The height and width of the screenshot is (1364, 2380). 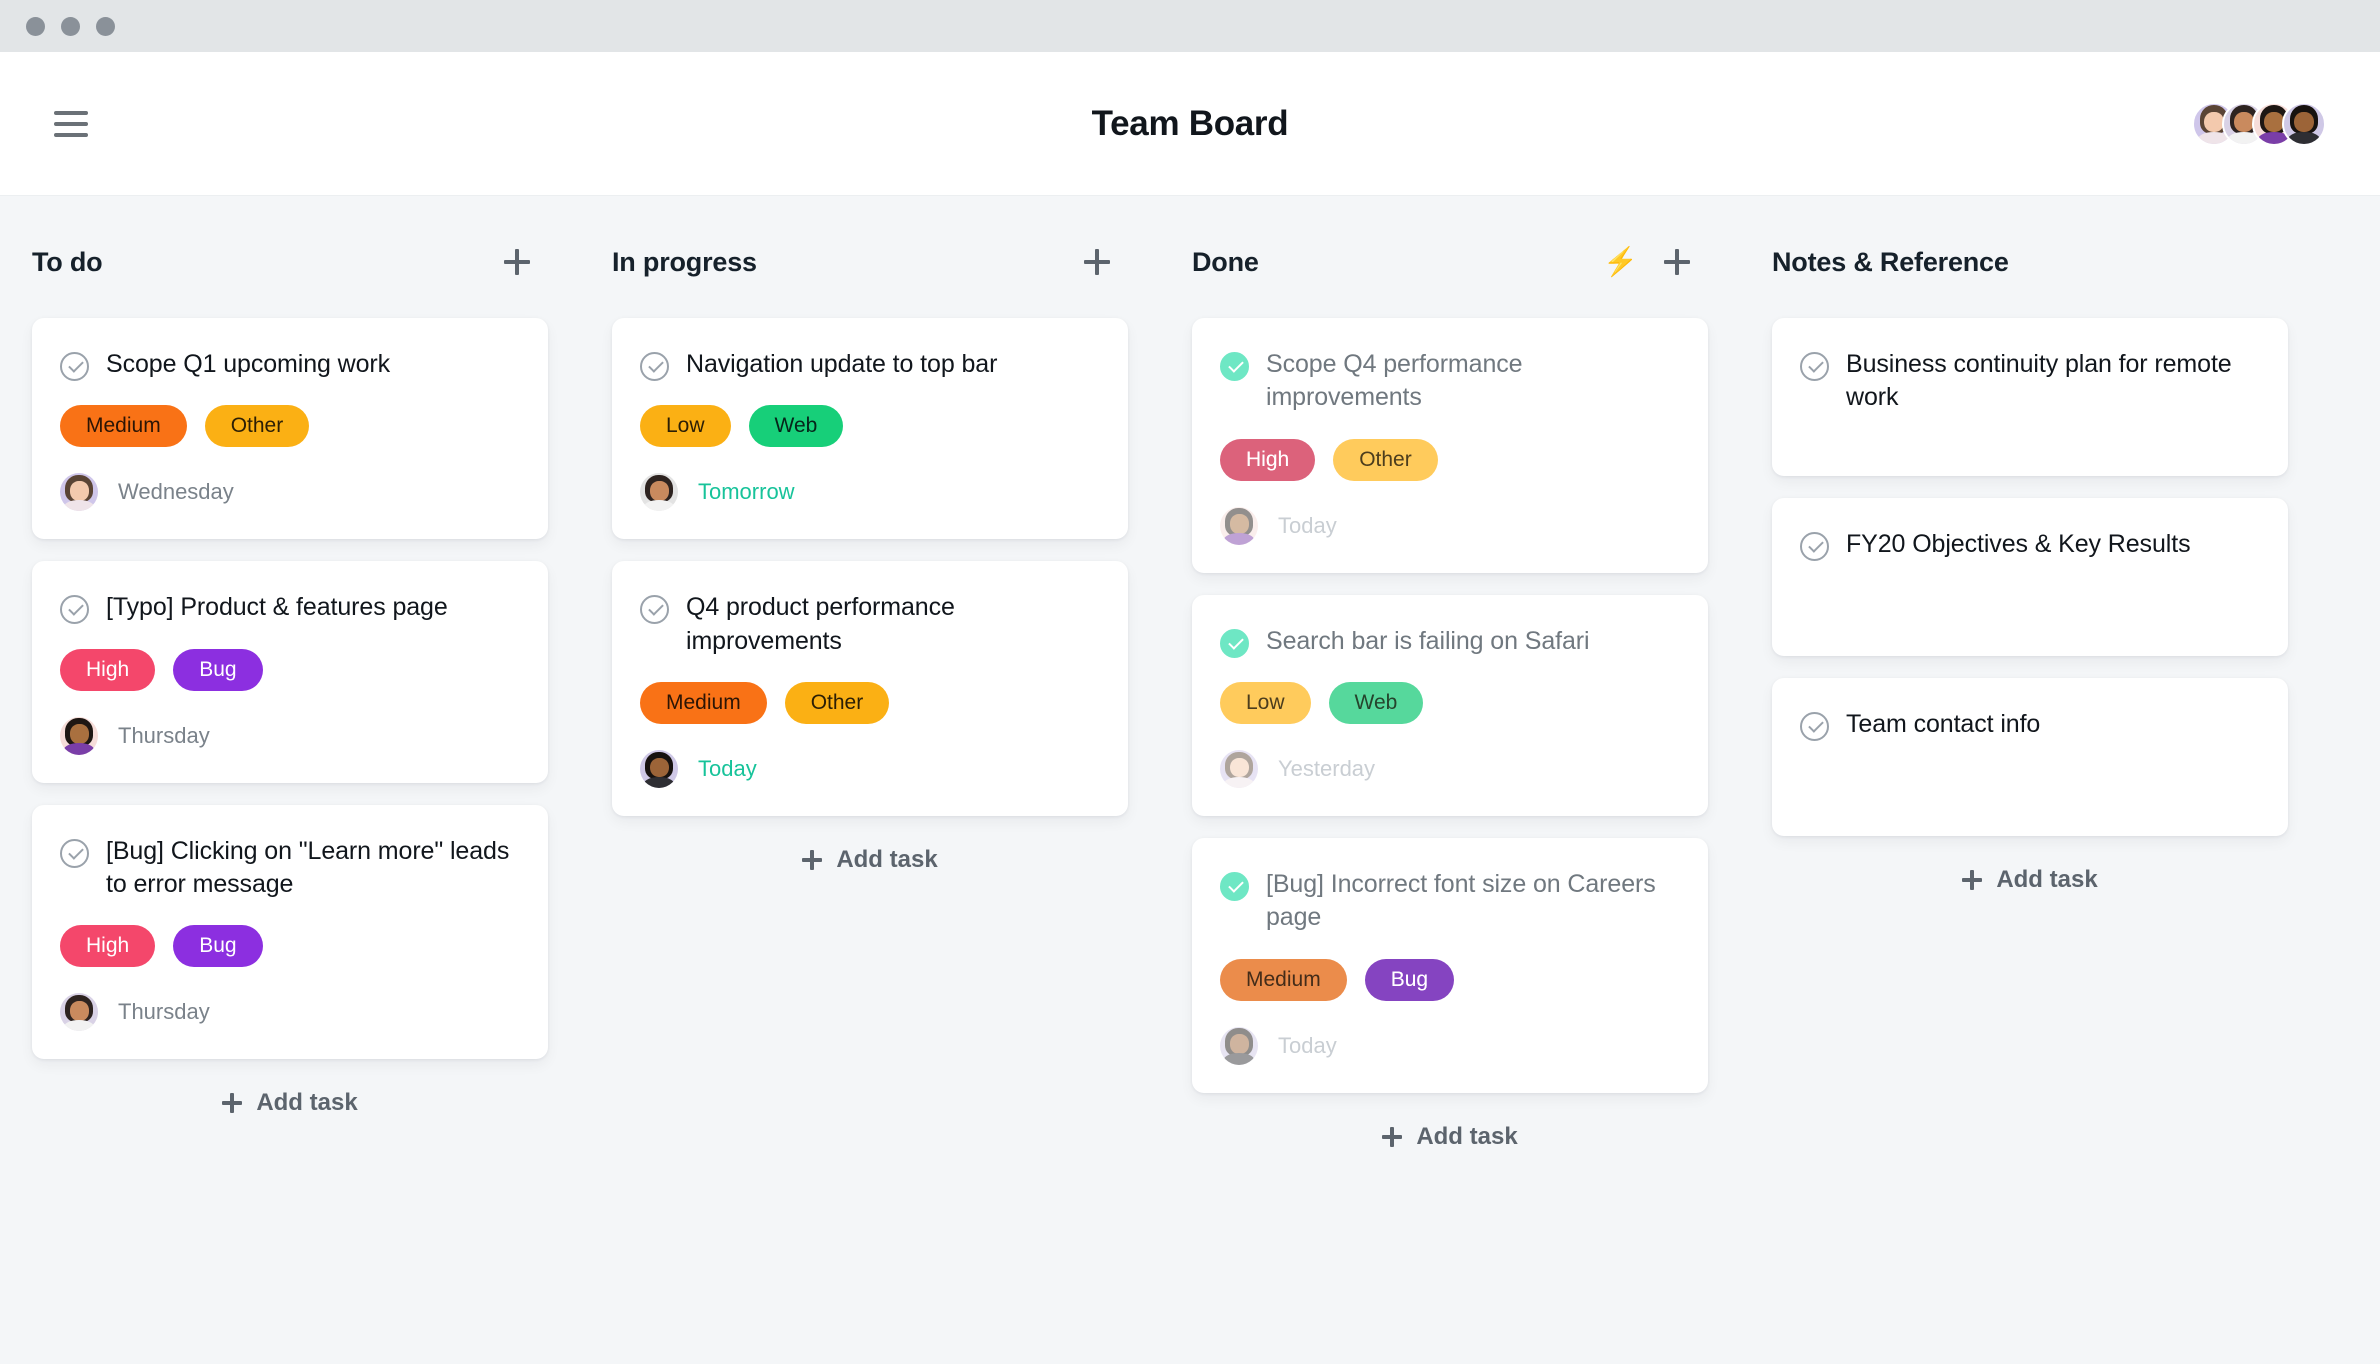 I want to click on card-meta: Yesterday, so click(x=1450, y=769).